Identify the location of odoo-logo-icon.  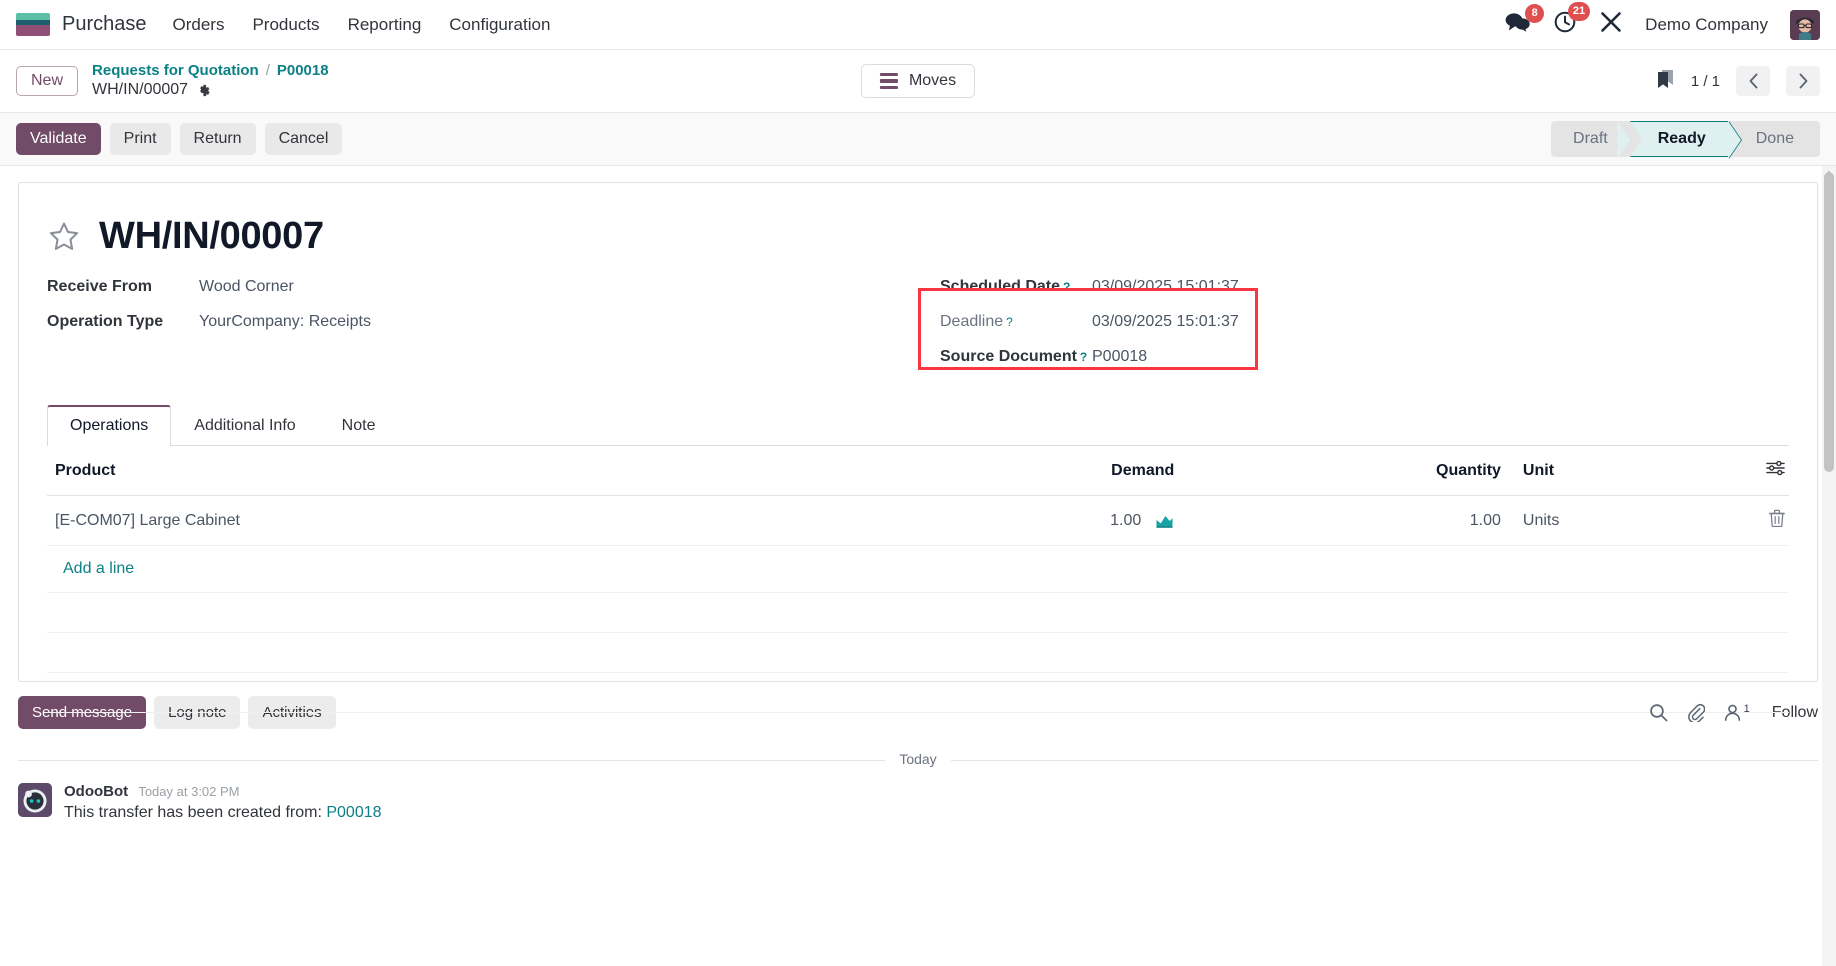
(33, 24).